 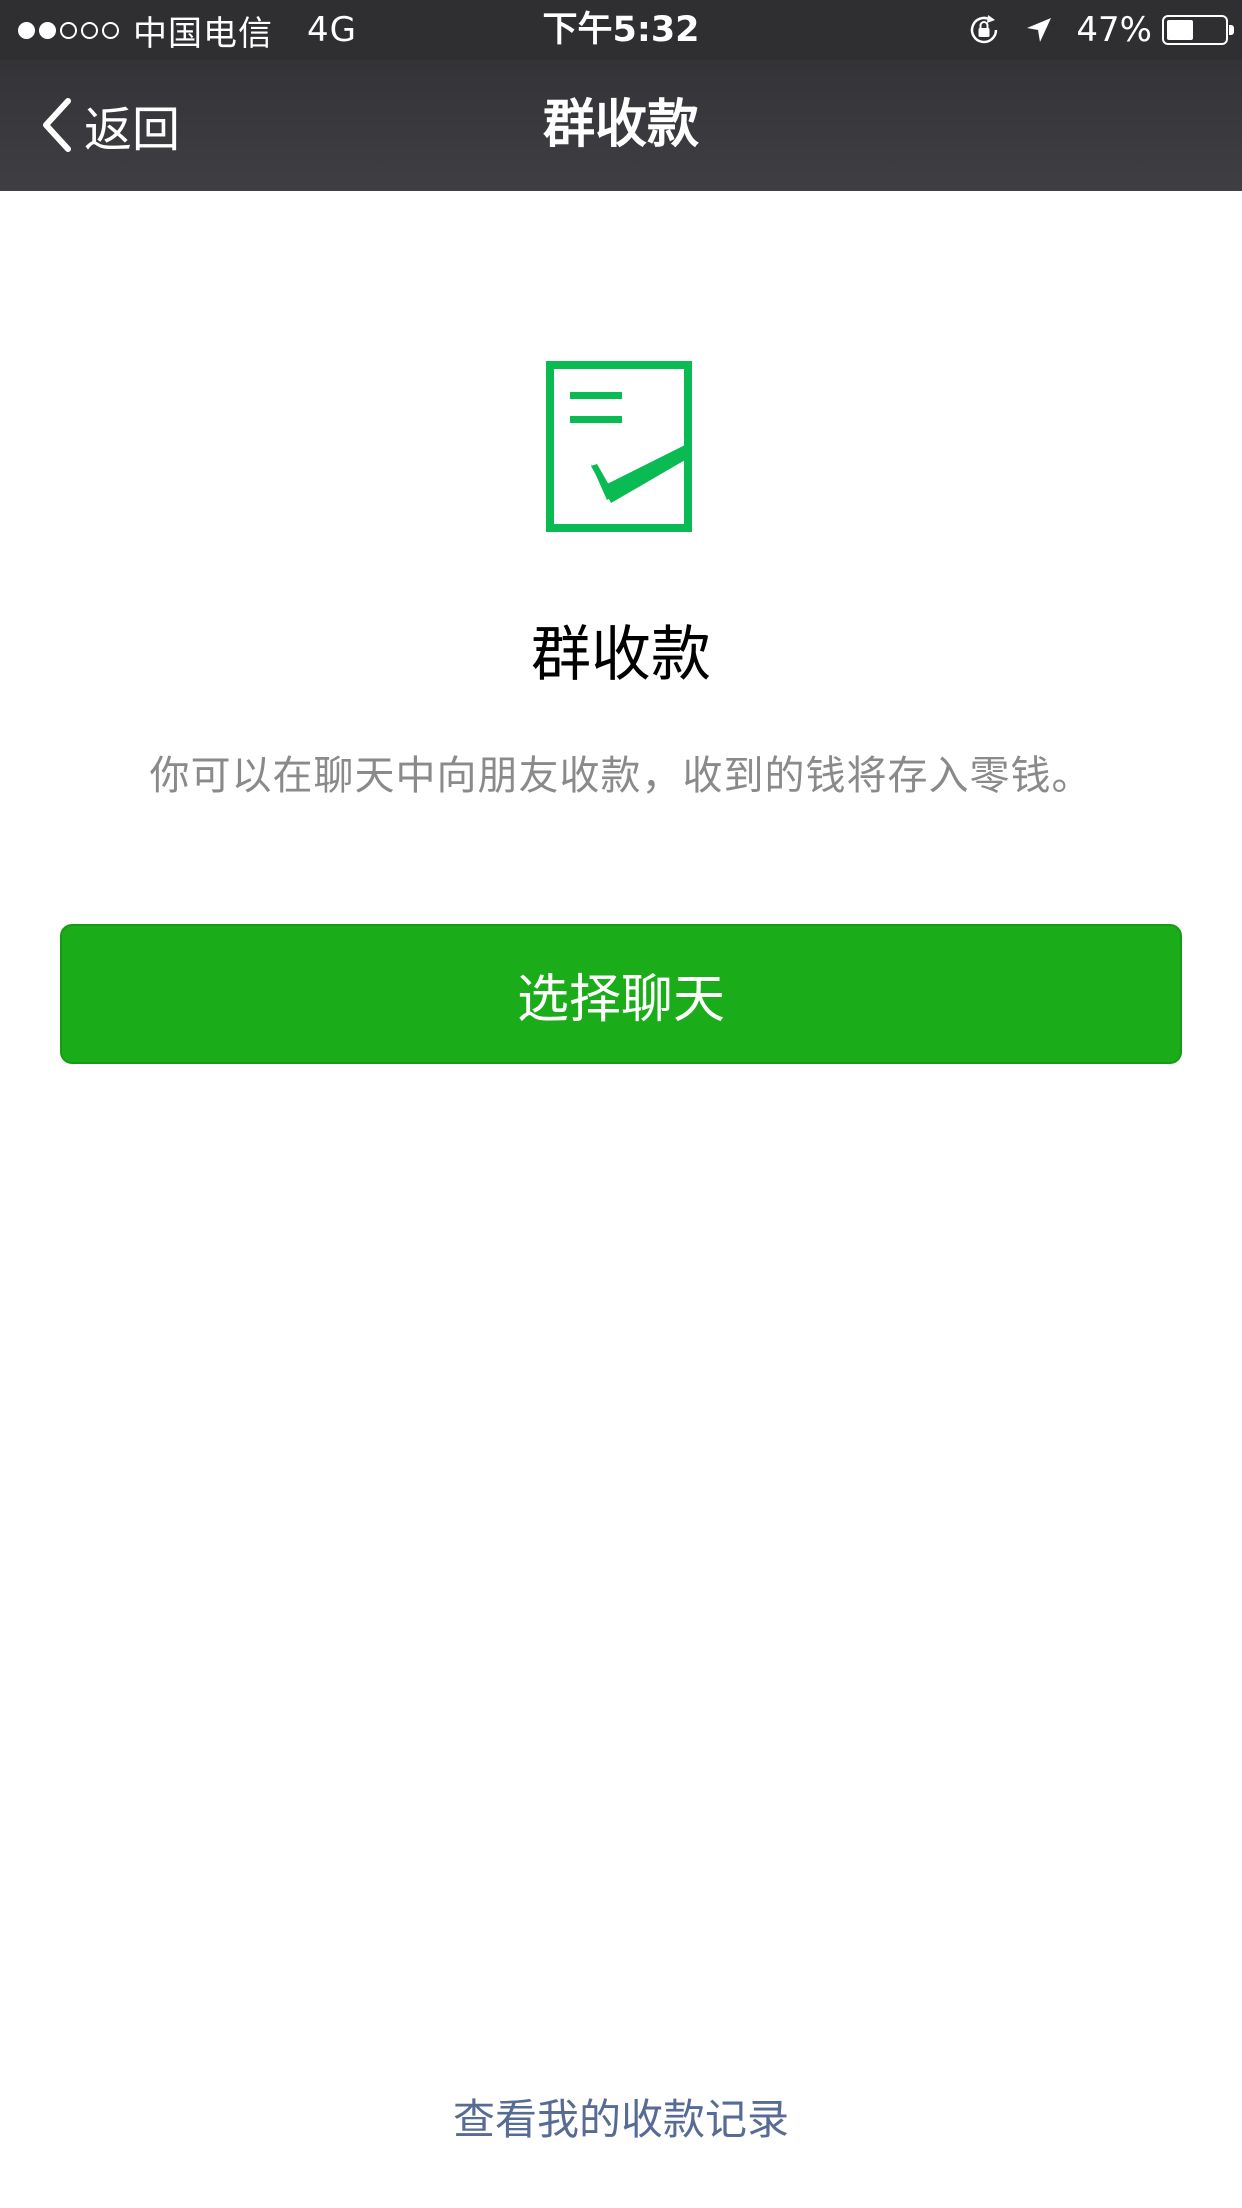 I want to click on select-chat-button: 选择聊天, so click(x=621, y=994).